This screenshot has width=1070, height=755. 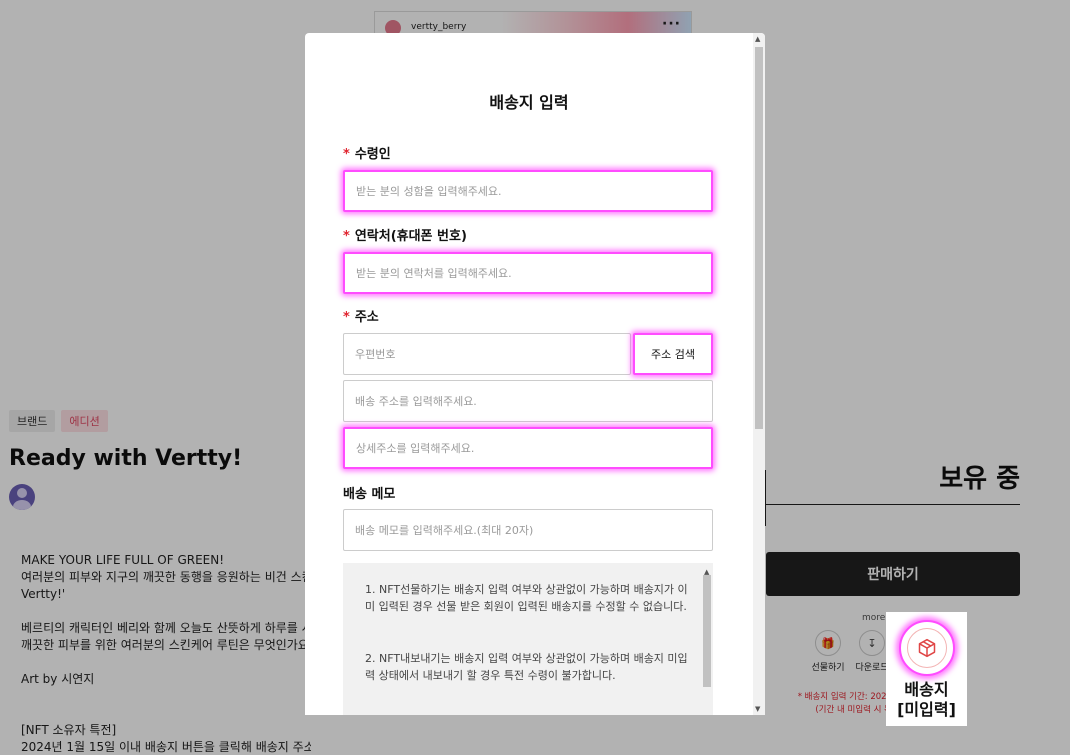 I want to click on recipient-label: * 수령인, so click(x=367, y=152).